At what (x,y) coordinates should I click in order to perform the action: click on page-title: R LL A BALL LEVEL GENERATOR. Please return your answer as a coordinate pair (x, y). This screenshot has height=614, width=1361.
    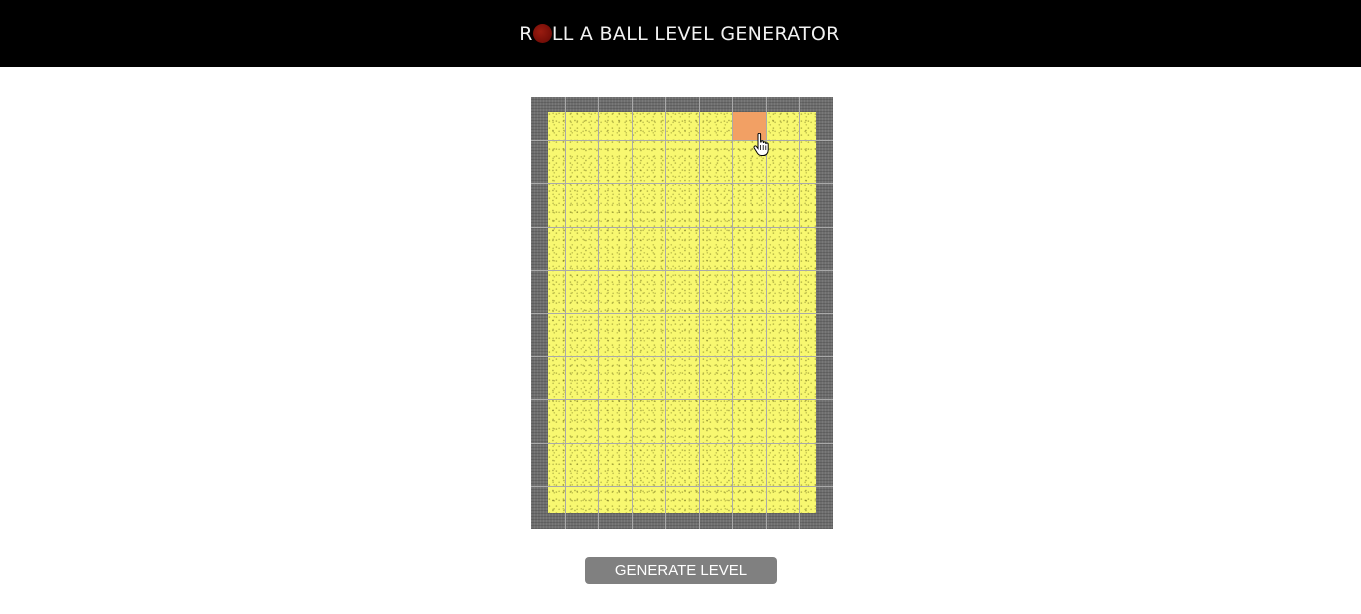
    Looking at the image, I should click on (679, 34).